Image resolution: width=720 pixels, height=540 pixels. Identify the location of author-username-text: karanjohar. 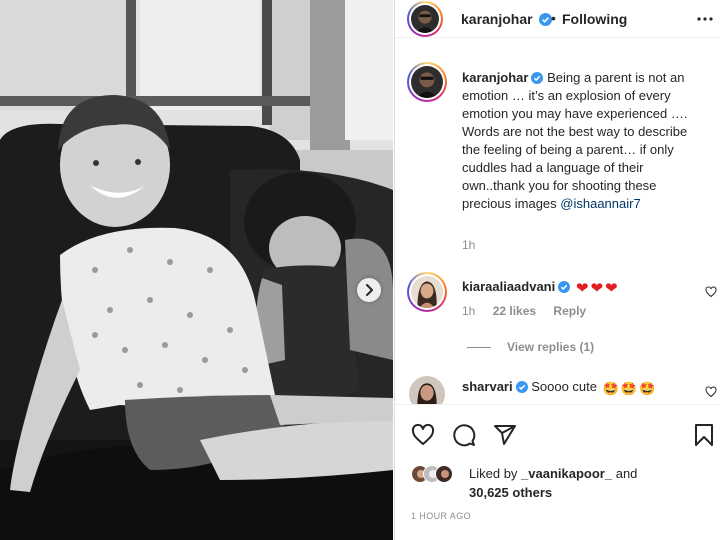
(497, 19).